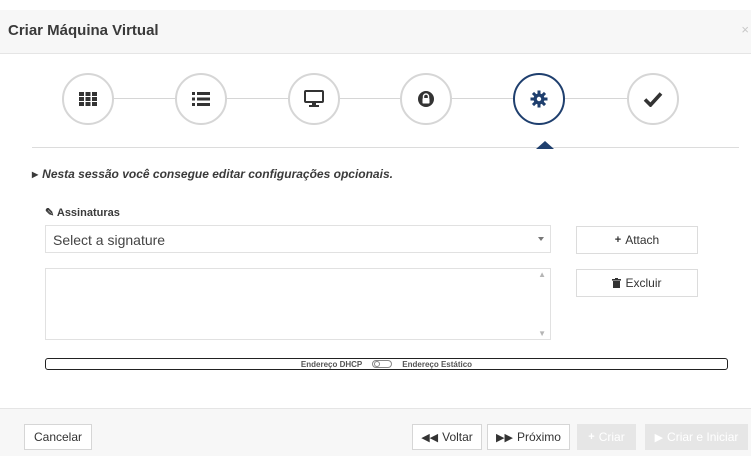  Describe the element at coordinates (745, 29) in the screenshot. I see `close-icon: ×` at that location.